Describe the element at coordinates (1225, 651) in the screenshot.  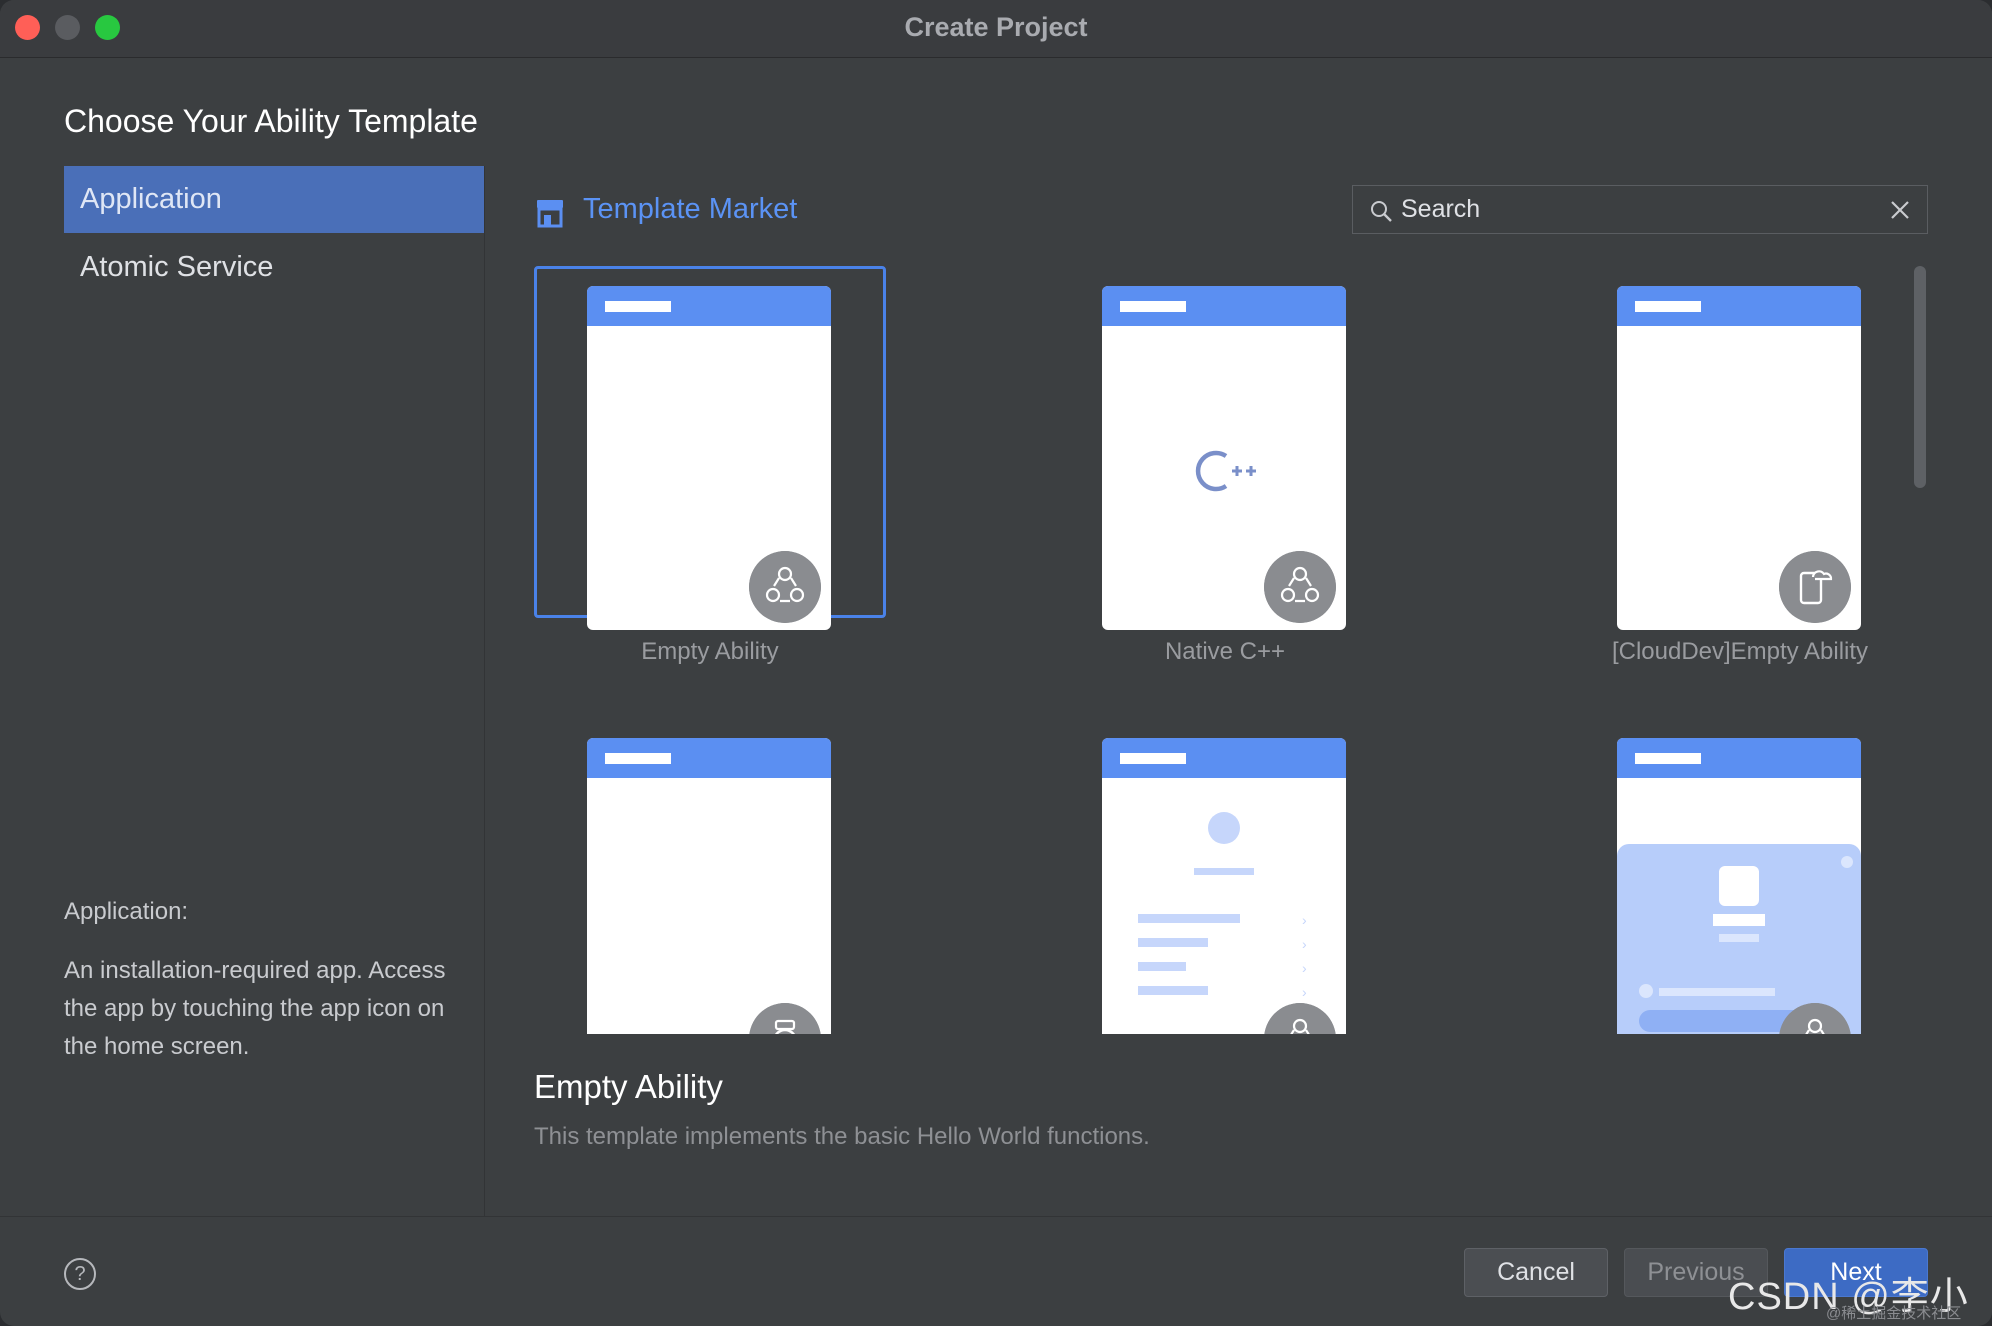
I see `template-label: Native C++` at that location.